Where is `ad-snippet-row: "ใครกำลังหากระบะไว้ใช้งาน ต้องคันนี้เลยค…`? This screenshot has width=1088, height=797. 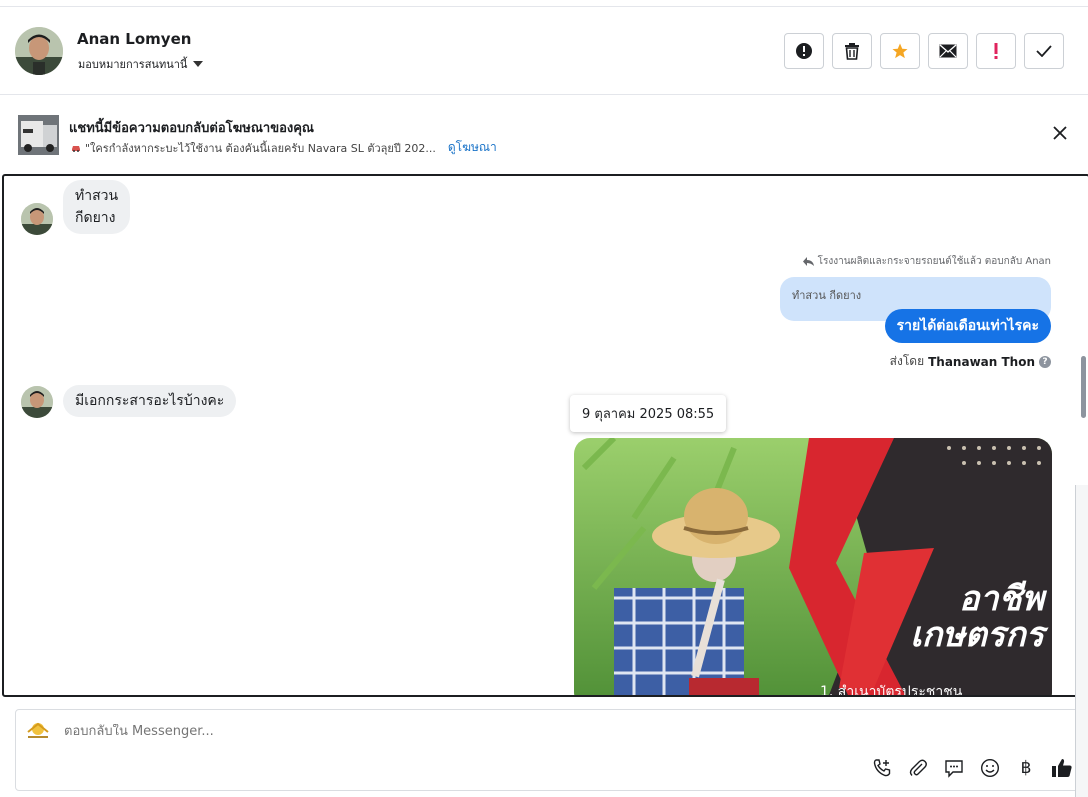
ad-snippet-row: "ใครกำลังหากระบะไว้ใช้งาน ต้องคันนี้เลยค… is located at coordinates (284, 147).